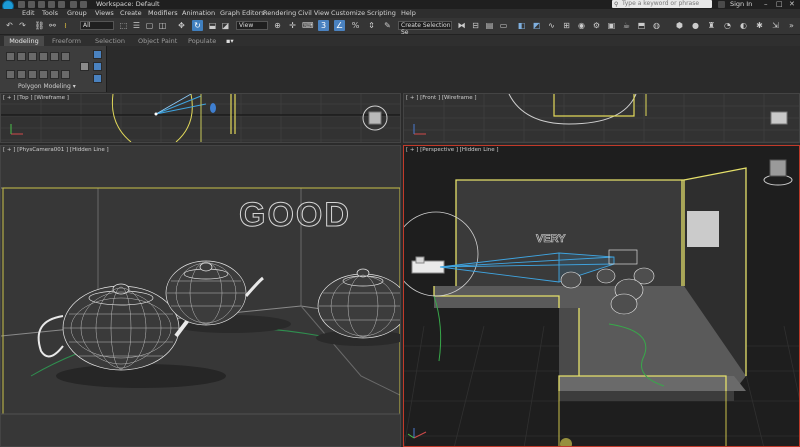 This screenshot has height=447, width=800. What do you see at coordinates (123, 25) in the screenshot?
I see `select-object-icon: ⬚` at bounding box center [123, 25].